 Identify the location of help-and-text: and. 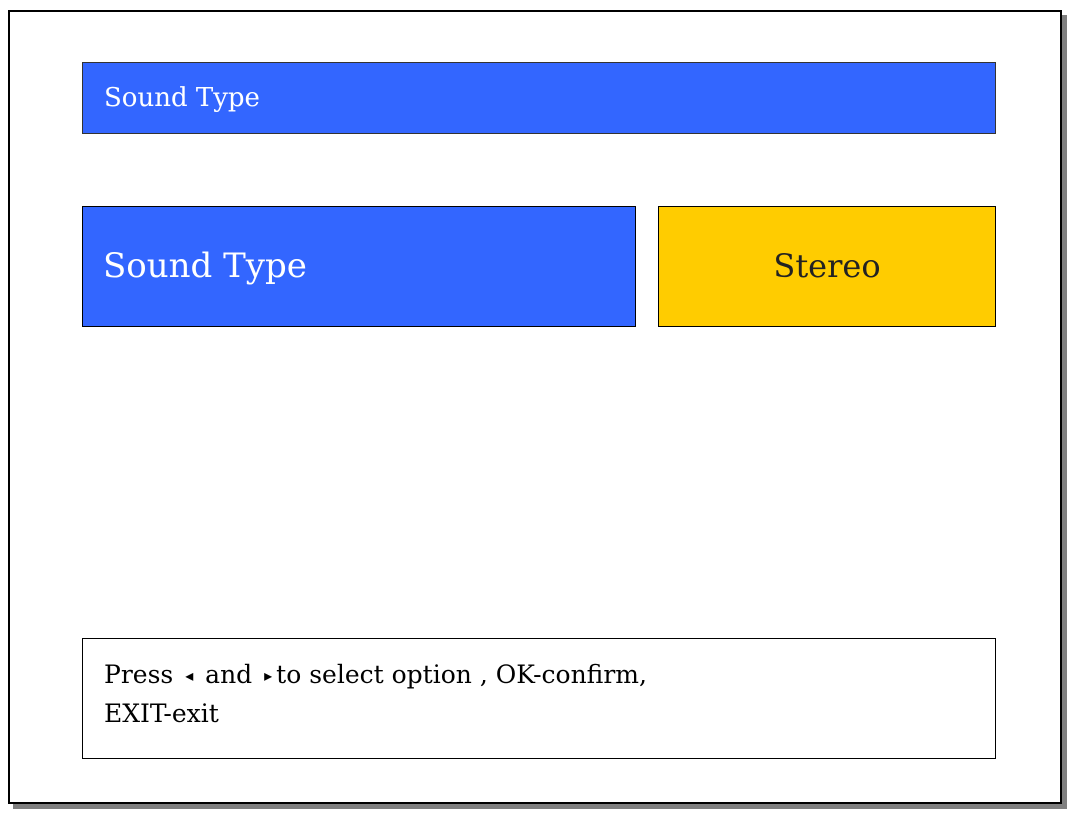
(229, 674).